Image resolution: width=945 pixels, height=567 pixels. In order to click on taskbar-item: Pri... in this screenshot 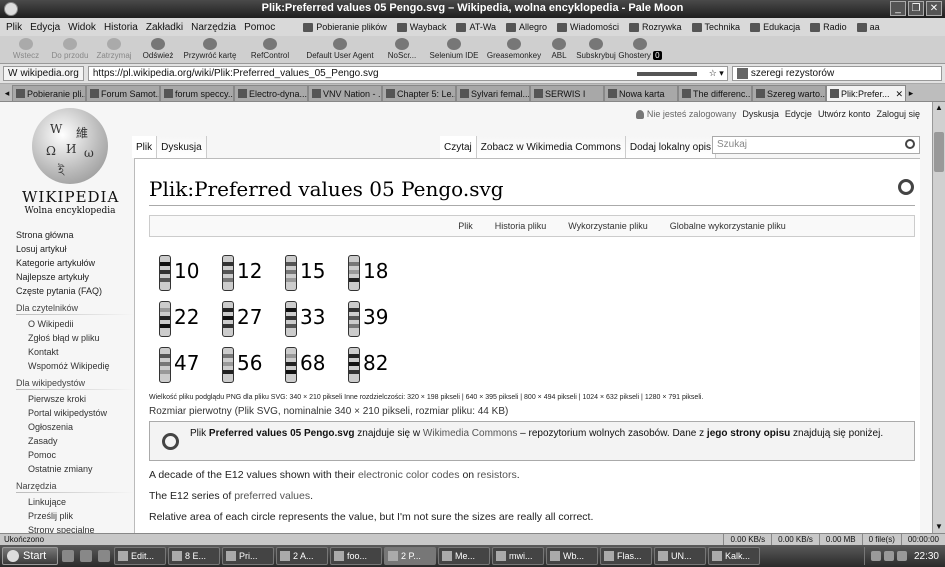, I will do `click(248, 556)`.